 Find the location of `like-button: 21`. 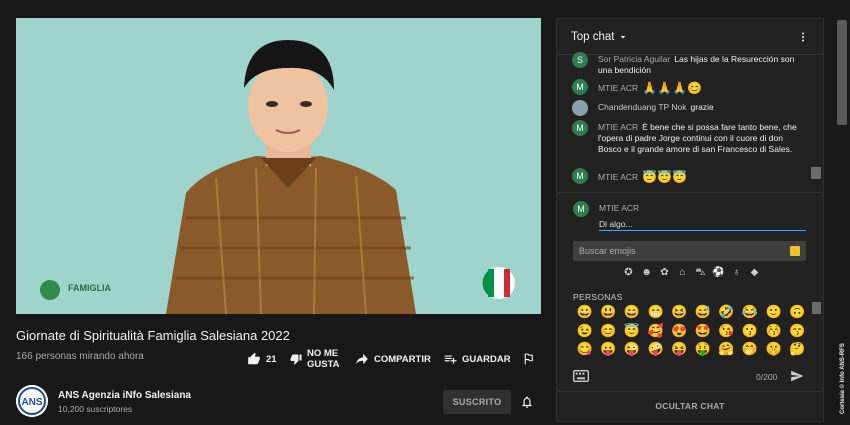

like-button: 21 is located at coordinates (262, 359).